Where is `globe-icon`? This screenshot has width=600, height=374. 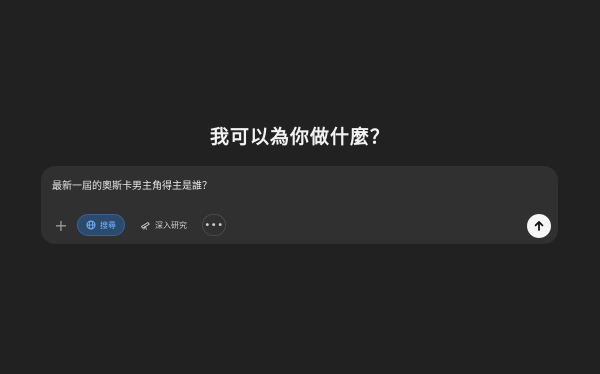
globe-icon is located at coordinates (91, 225).